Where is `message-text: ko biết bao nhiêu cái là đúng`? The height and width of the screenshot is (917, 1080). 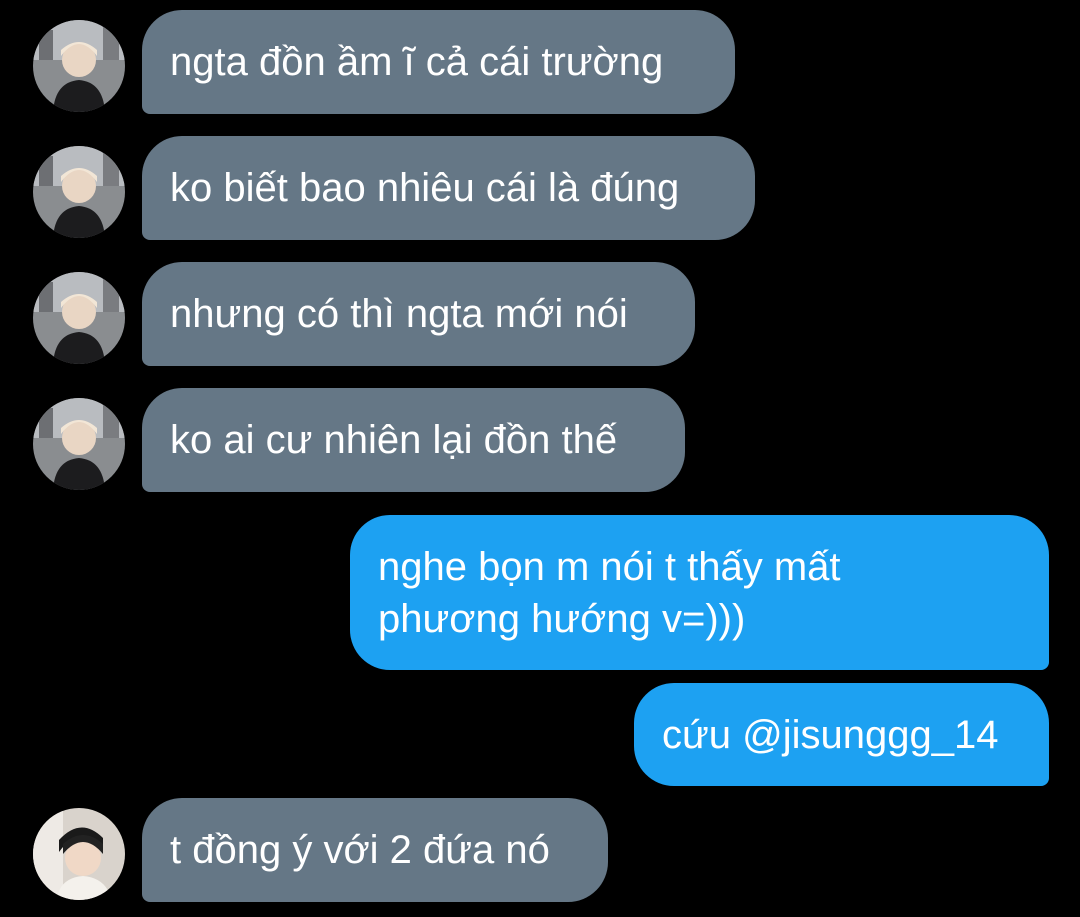 message-text: ko biết bao nhiêu cái là đúng is located at coordinates (425, 188).